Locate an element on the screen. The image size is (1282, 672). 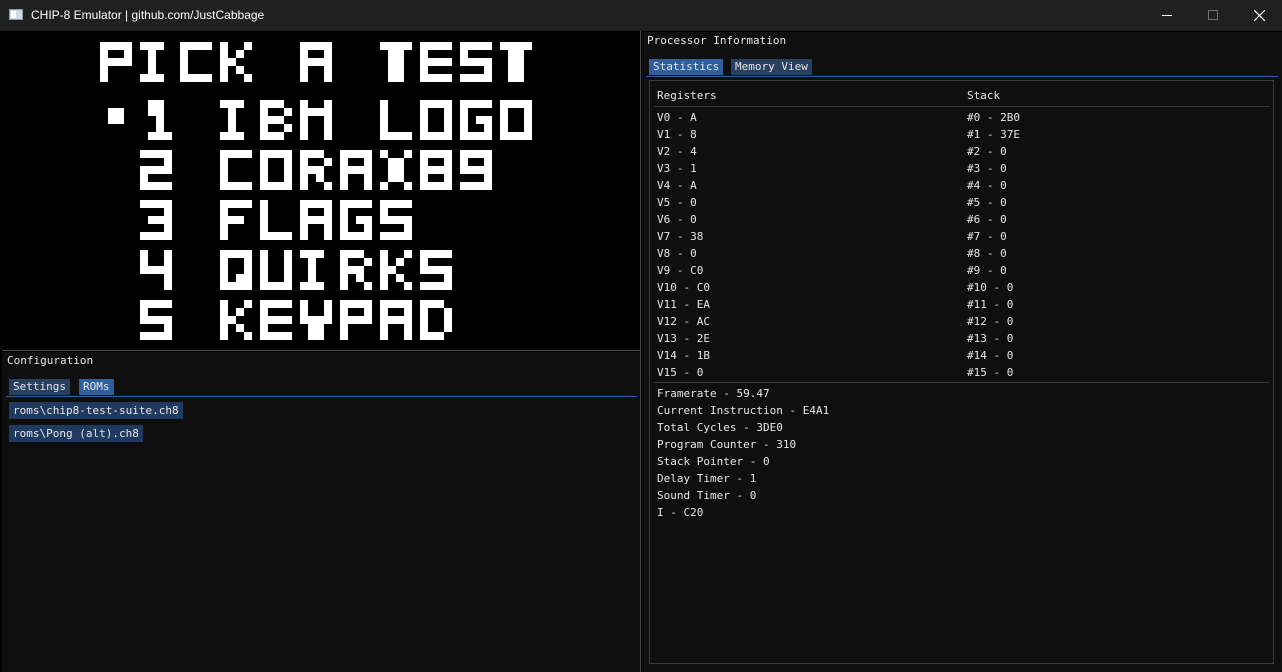
register-value: V13 - 2E is located at coordinates (683, 338).